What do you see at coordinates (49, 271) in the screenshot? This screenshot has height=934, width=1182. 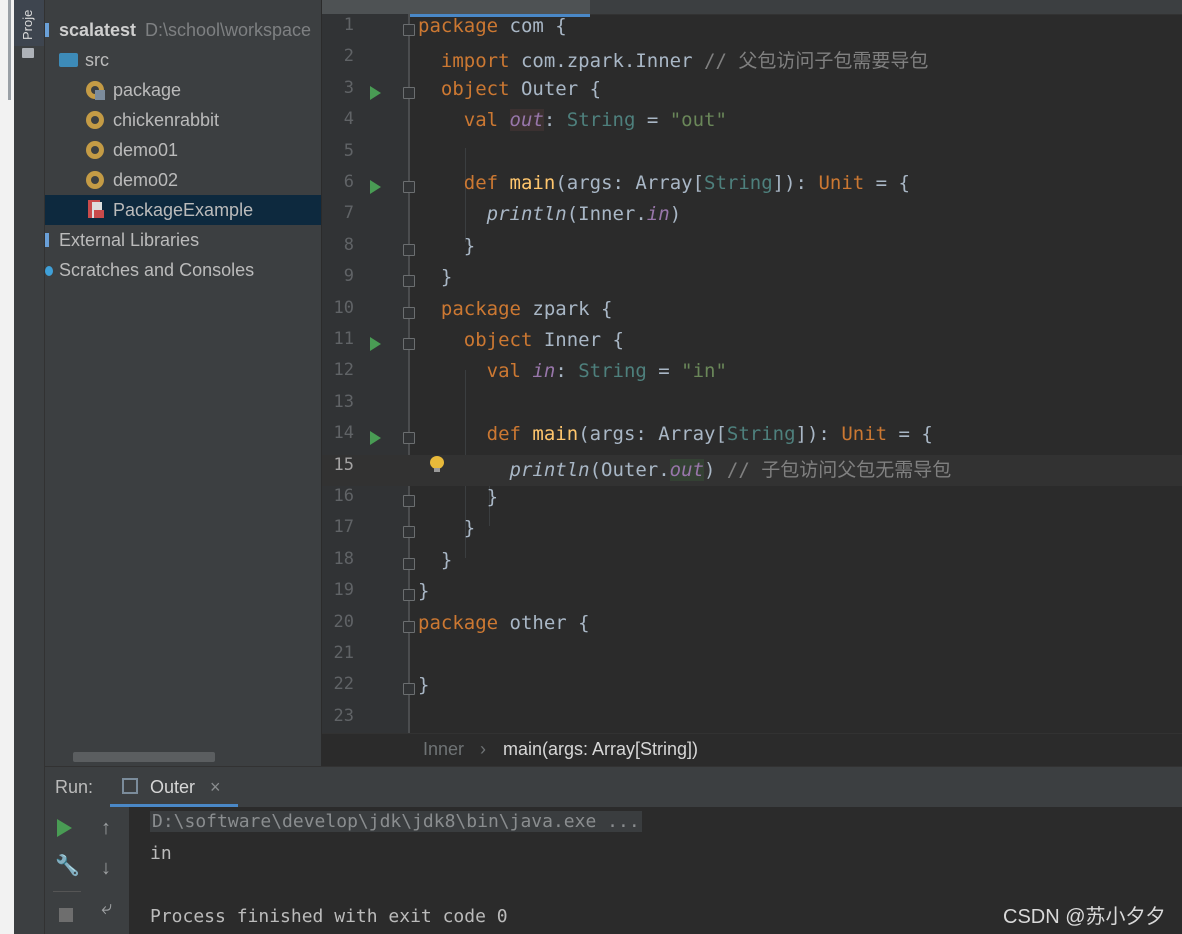 I see `scratches-icon` at bounding box center [49, 271].